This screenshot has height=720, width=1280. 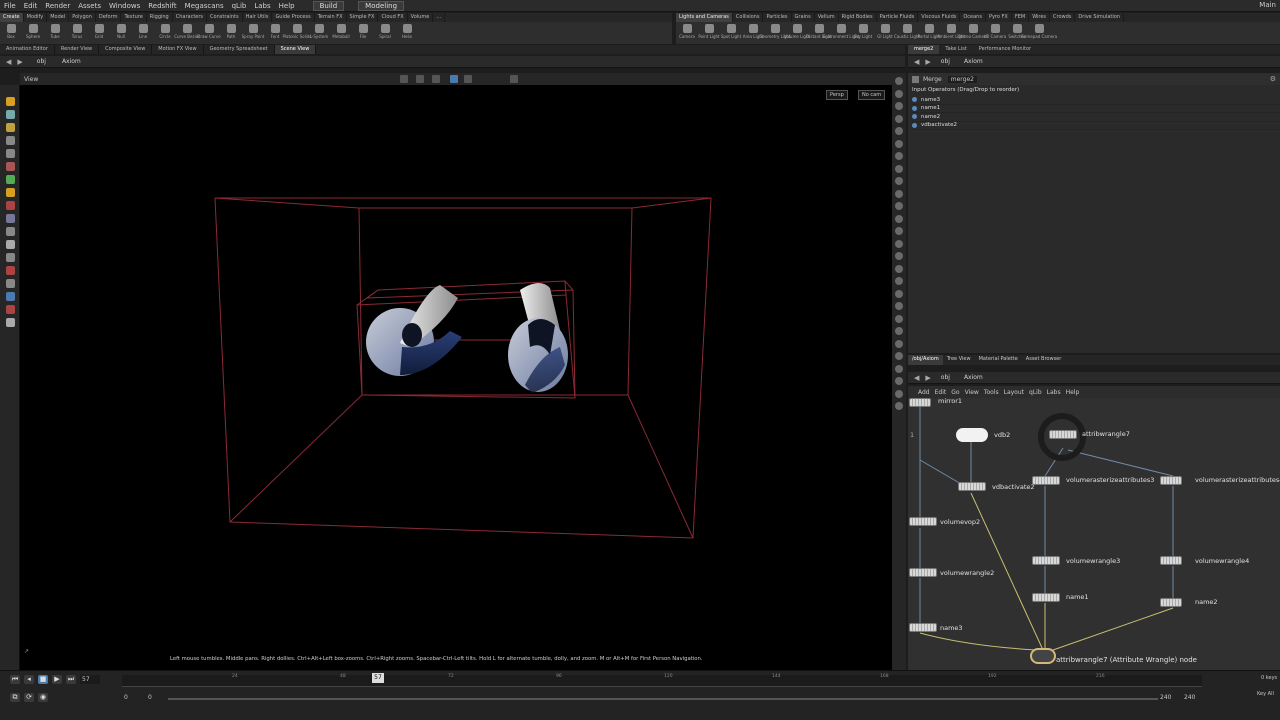 What do you see at coordinates (803, 17) in the screenshot?
I see `shelf-tab-grains: Grains` at bounding box center [803, 17].